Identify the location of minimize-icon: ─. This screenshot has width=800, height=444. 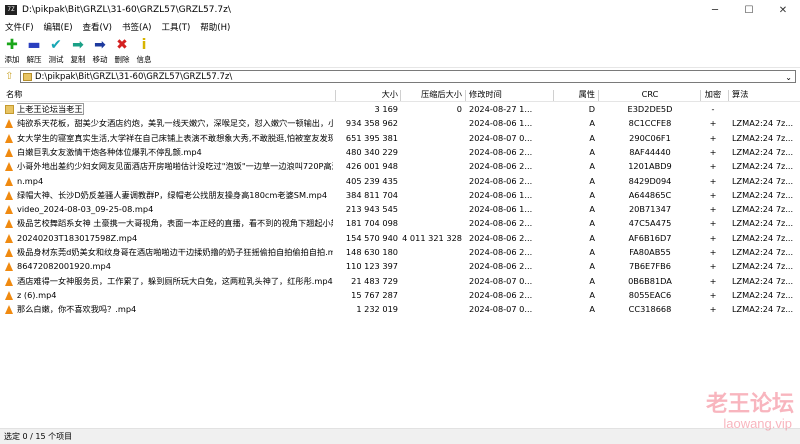
(715, 10).